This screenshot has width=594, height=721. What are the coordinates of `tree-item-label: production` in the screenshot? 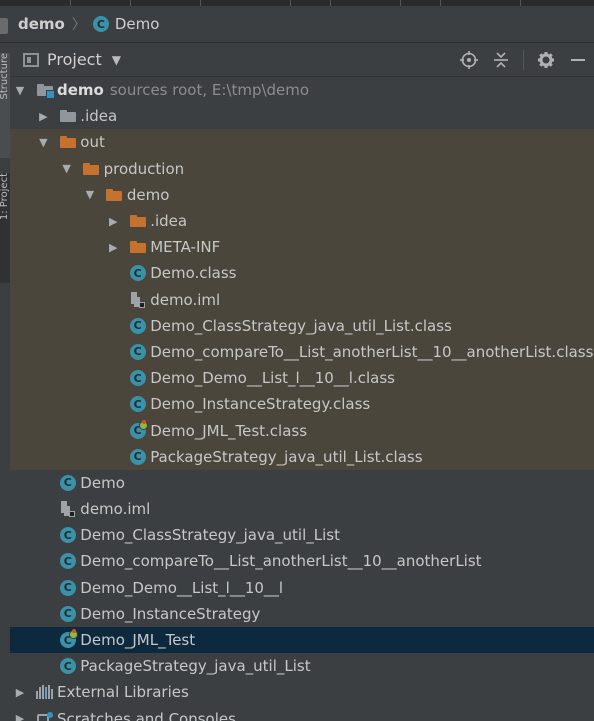 It's located at (144, 169).